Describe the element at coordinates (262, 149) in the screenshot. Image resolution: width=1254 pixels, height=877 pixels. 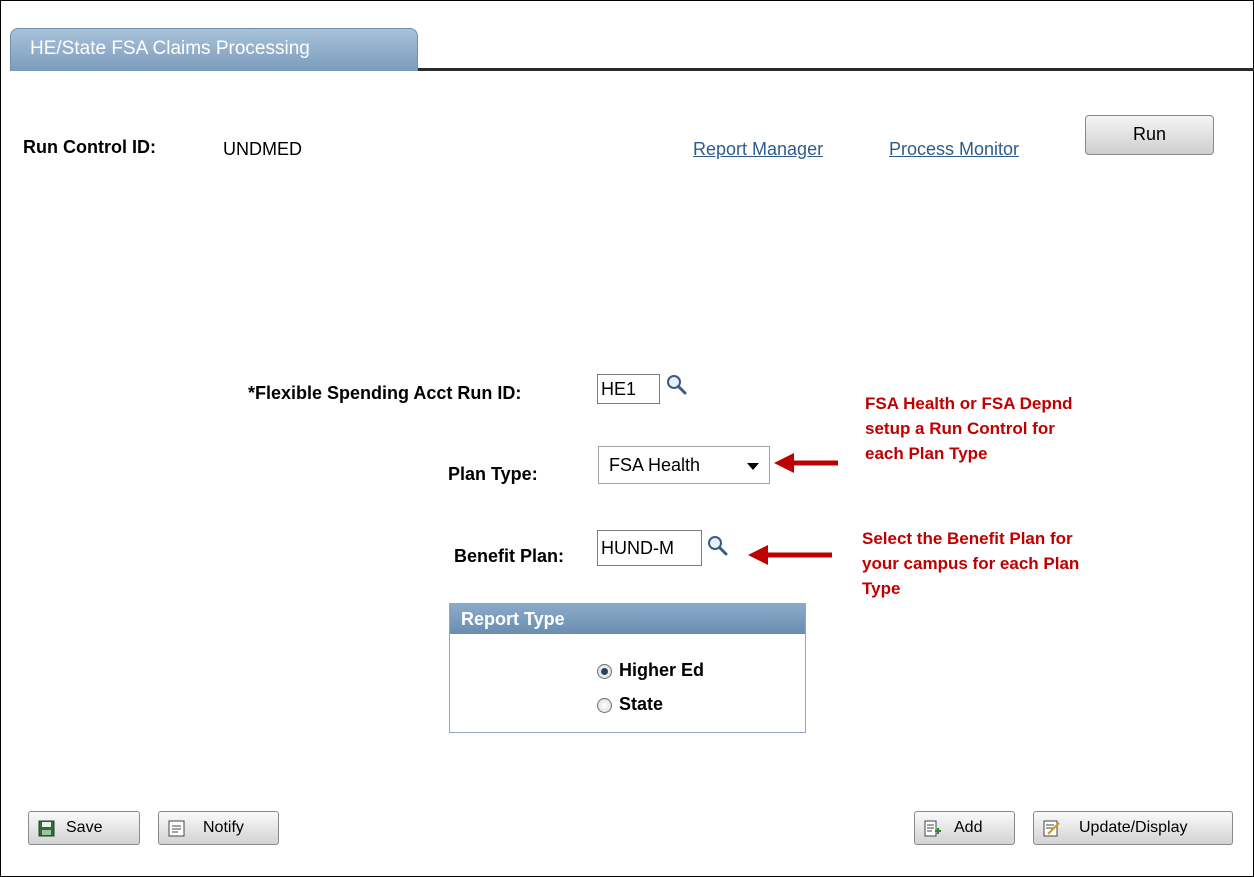
I see `run-control-value: UNDMED` at that location.